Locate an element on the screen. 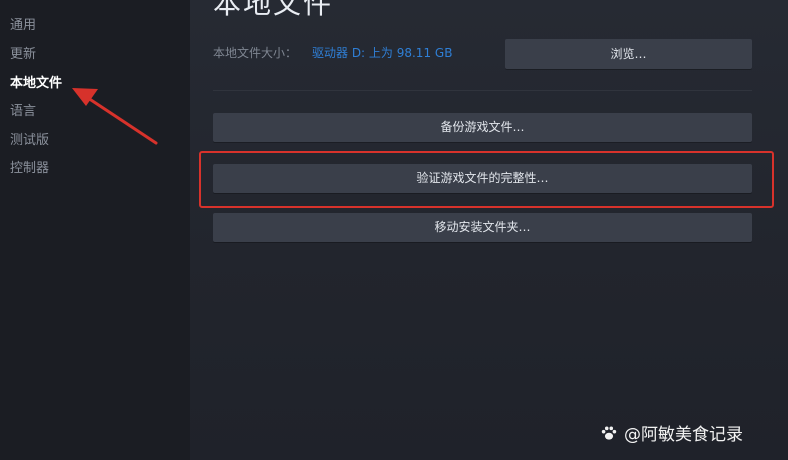 The width and height of the screenshot is (788, 460). sidebar-item-betas: 测试版 is located at coordinates (29, 141).